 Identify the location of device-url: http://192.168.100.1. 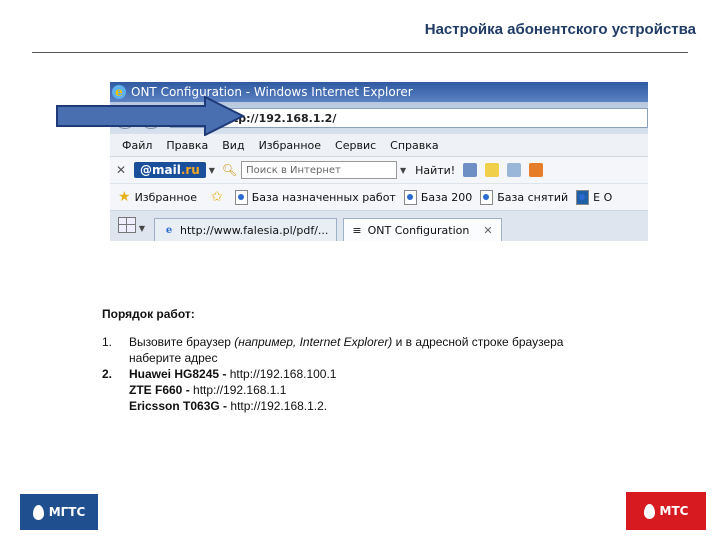
(283, 374).